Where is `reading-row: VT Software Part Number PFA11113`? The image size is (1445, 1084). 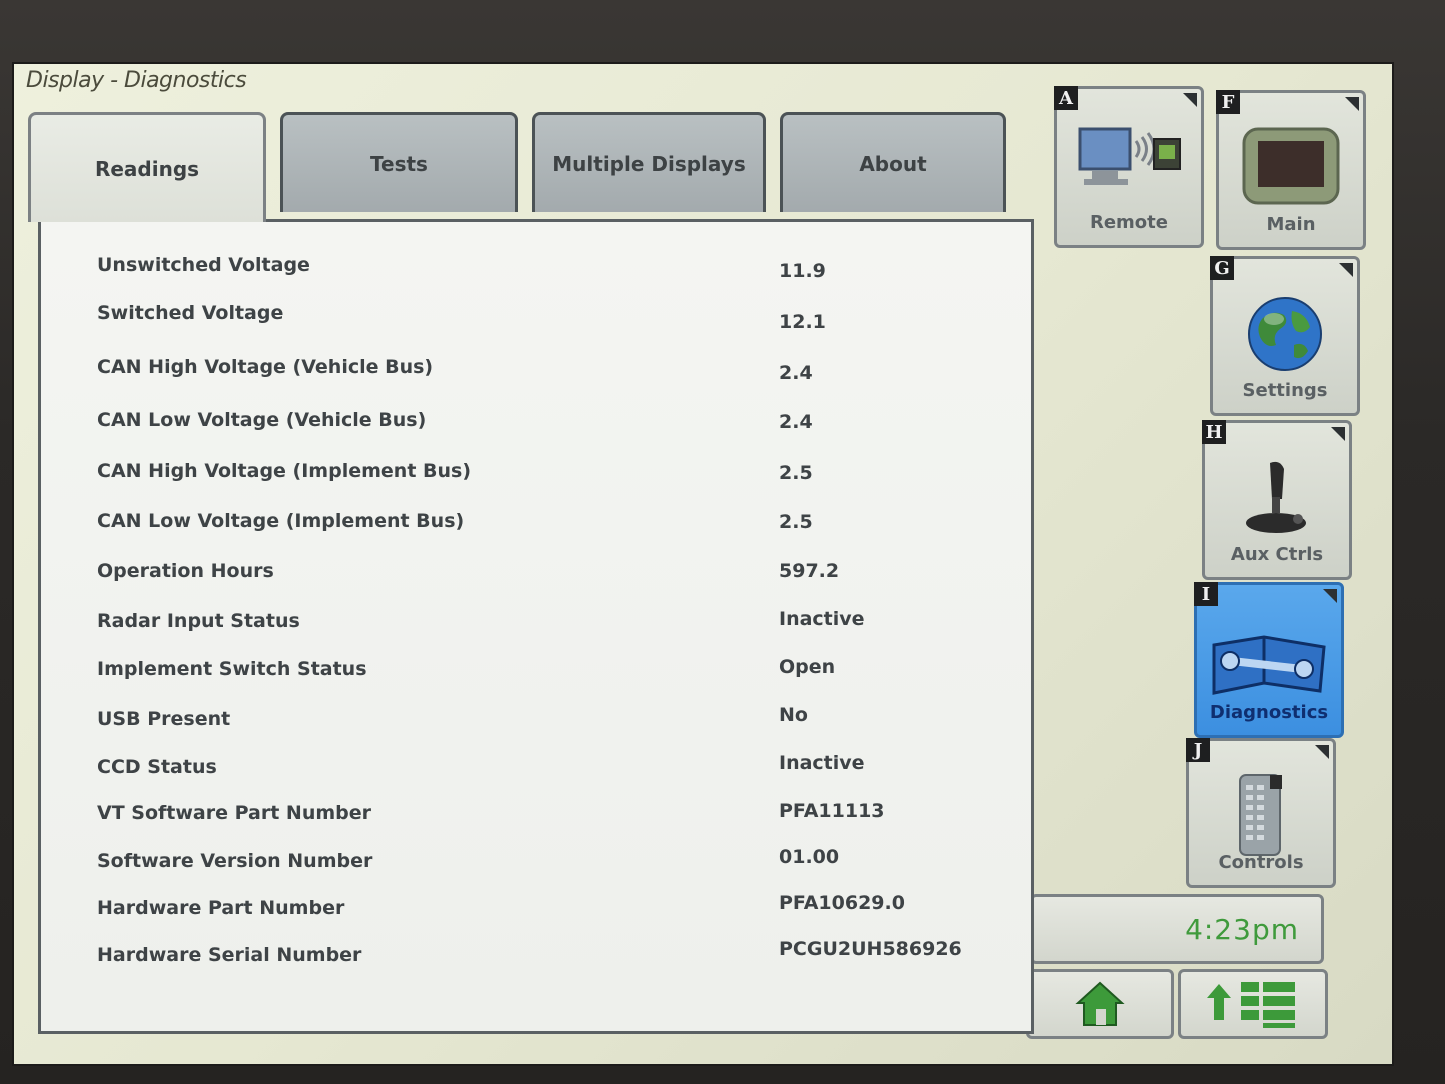 reading-row: VT Software Part Number PFA11113 is located at coordinates (536, 821).